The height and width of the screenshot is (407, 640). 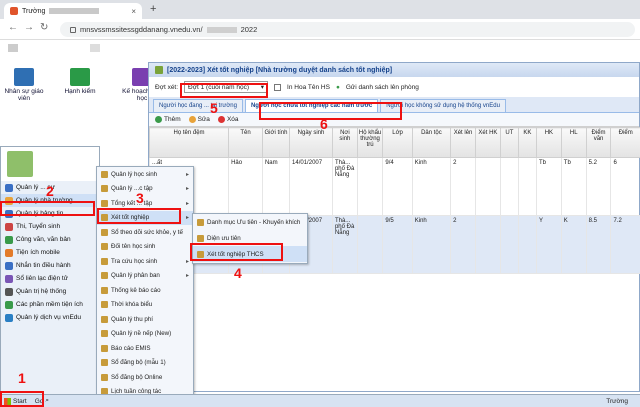 I want to click on submenu-item: Xét tốt nghiệp THCS, so click(x=250, y=254).